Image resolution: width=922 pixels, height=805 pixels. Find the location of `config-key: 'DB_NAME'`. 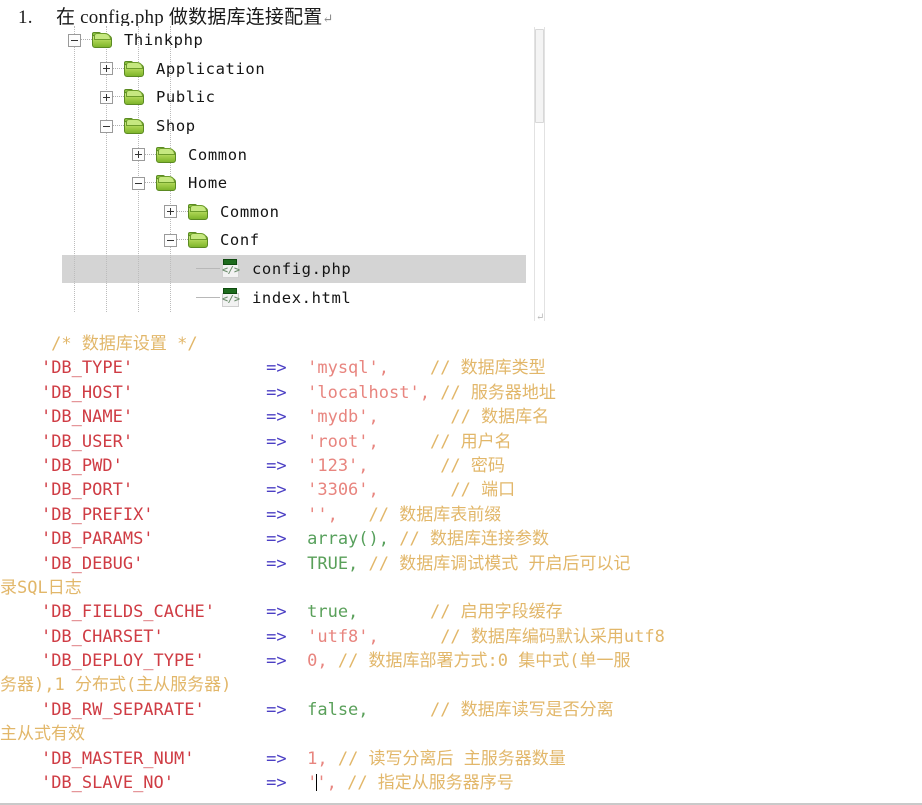

config-key: 'DB_NAME' is located at coordinates (87, 417).